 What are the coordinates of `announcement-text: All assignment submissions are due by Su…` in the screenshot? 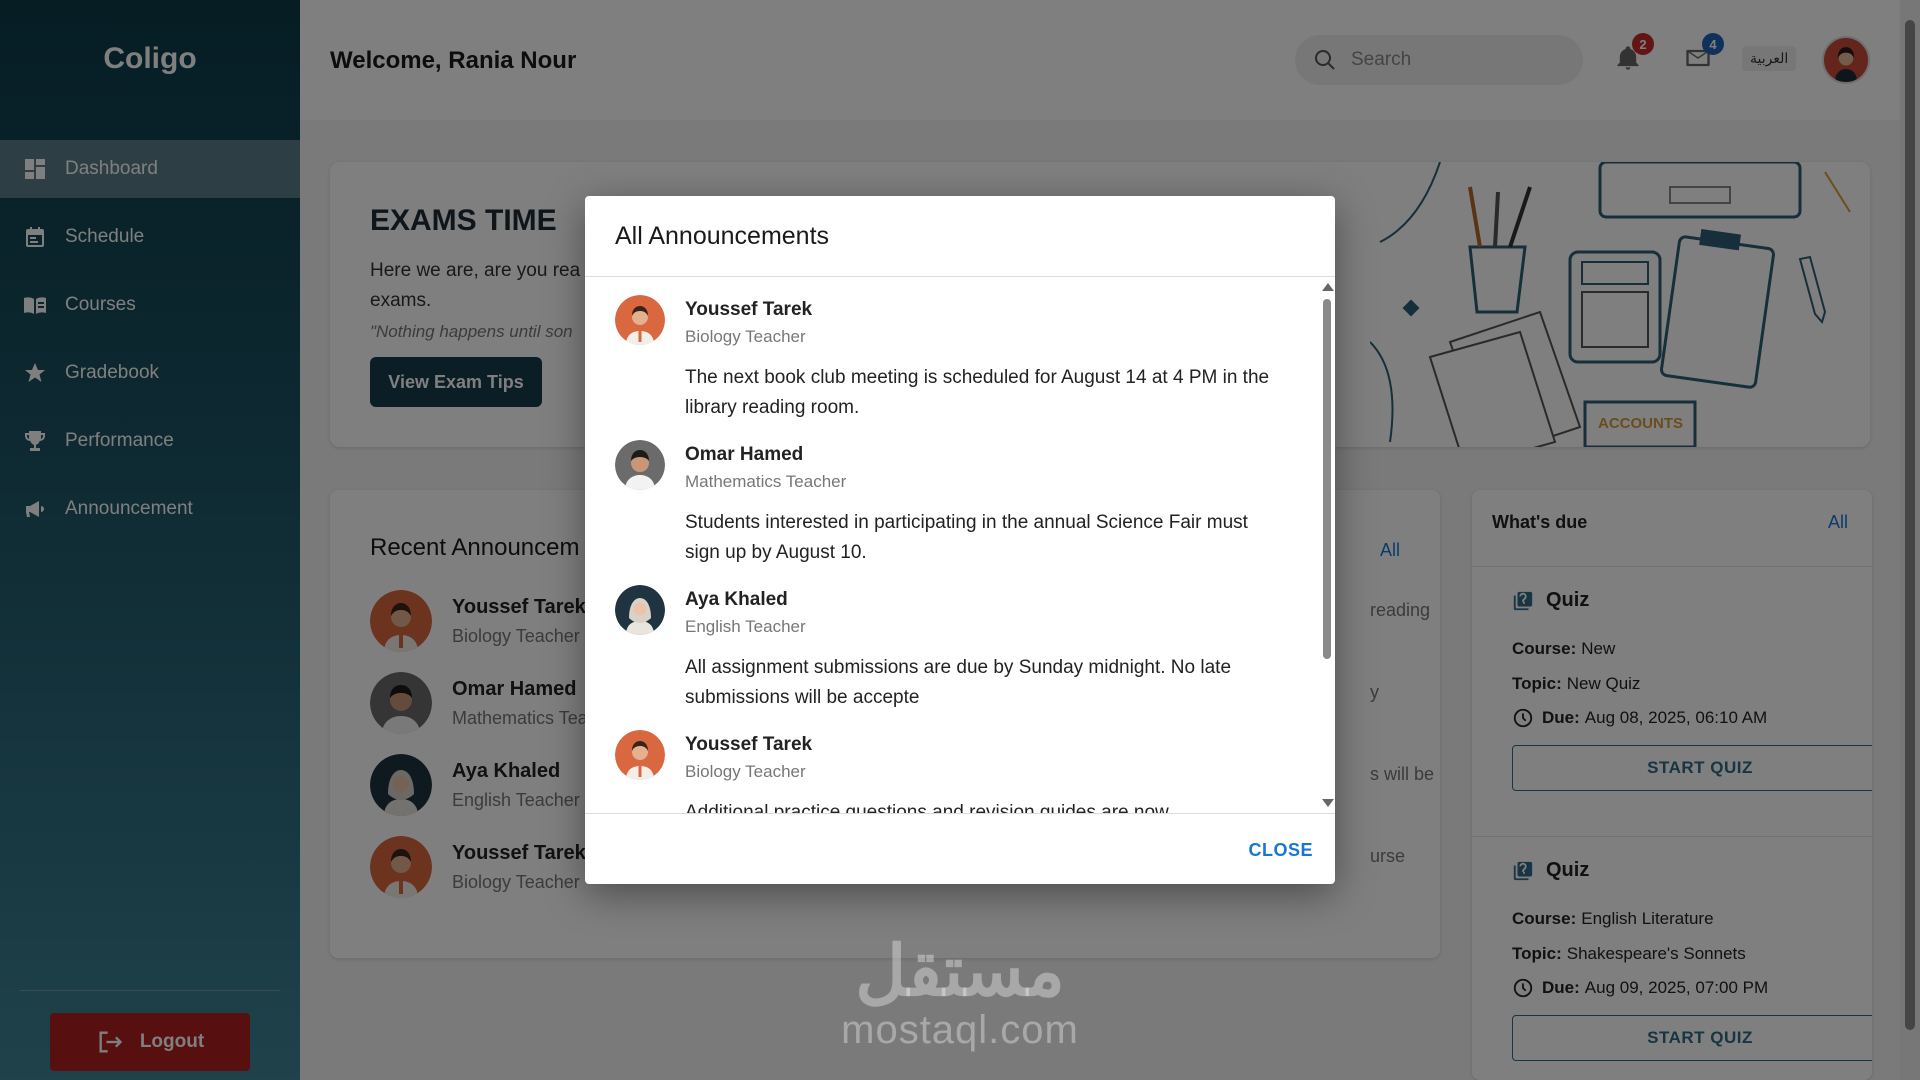 It's located at (958, 682).